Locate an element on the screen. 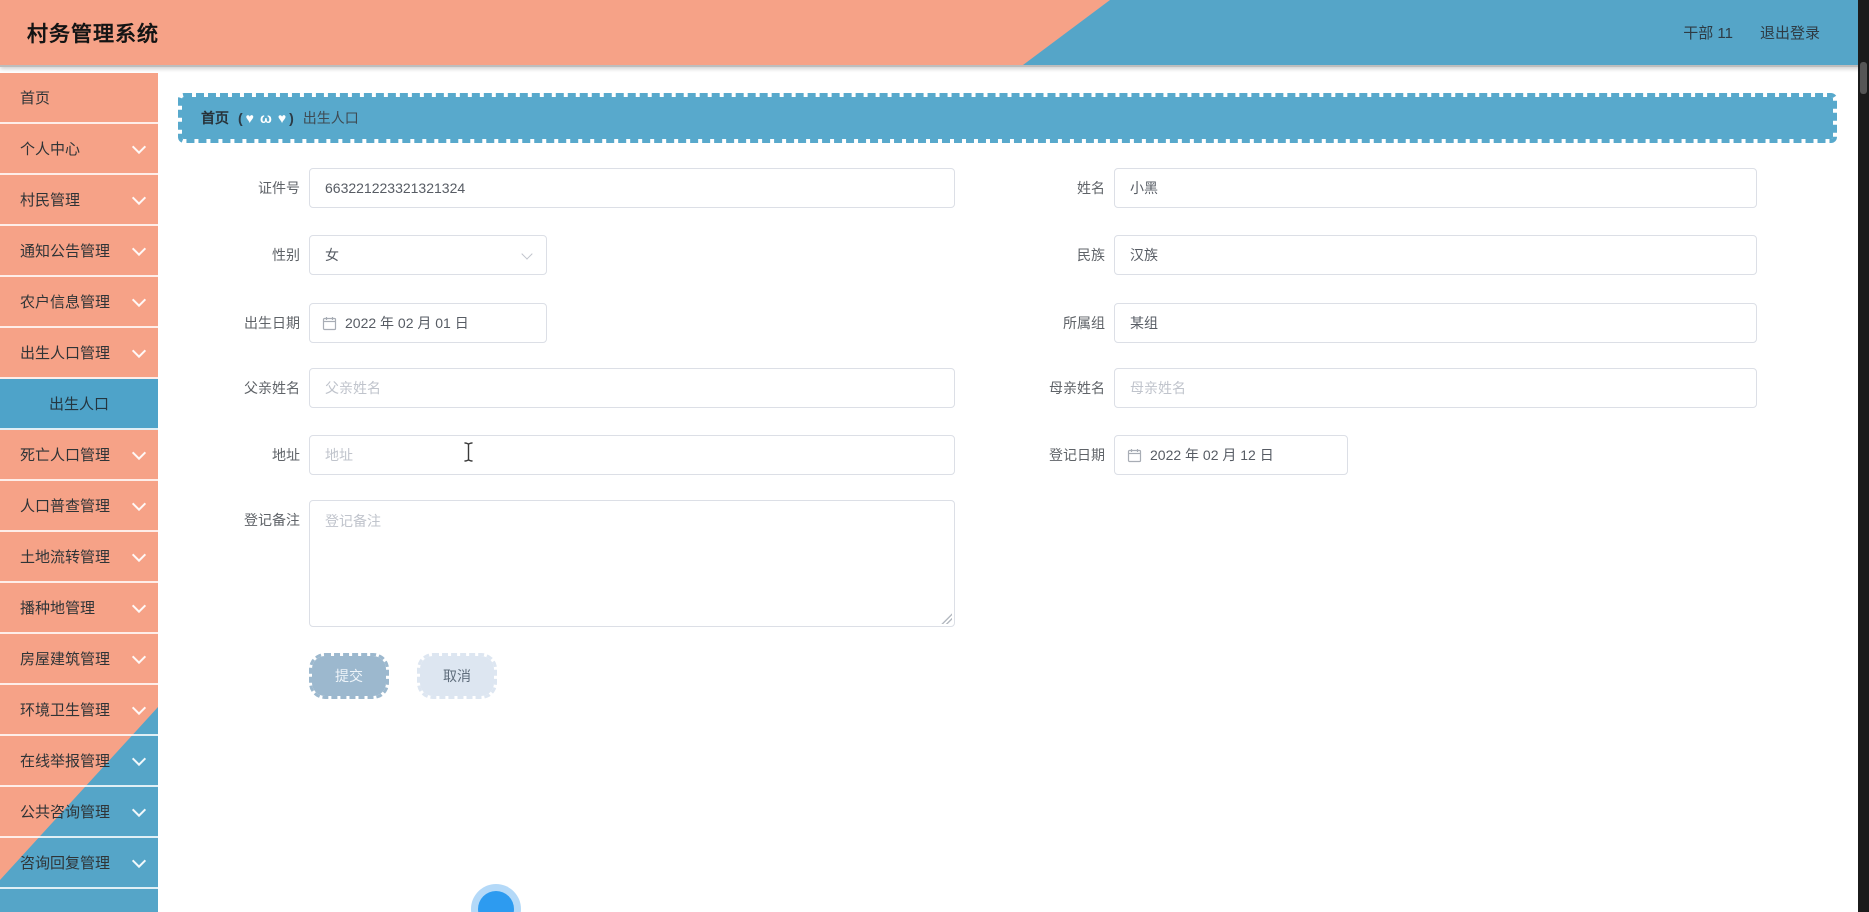  sidebar-item-census-management: 人口普查管理 is located at coordinates (79, 506).